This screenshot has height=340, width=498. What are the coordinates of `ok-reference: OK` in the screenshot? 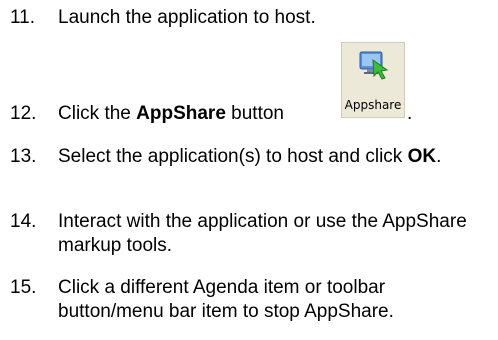 It's located at (422, 156).